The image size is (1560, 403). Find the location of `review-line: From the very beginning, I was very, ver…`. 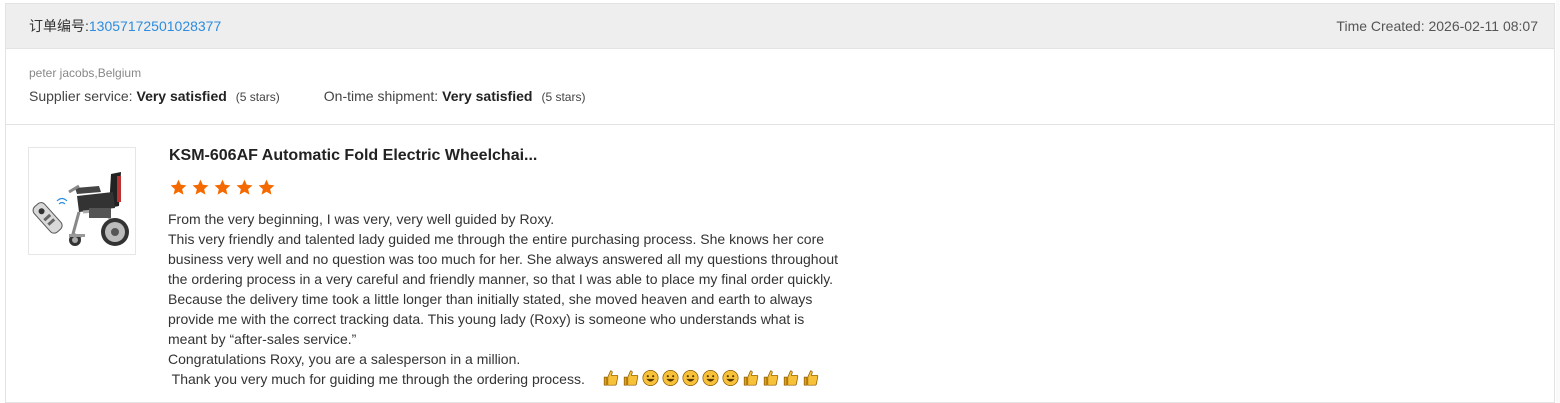

review-line: From the very beginning, I was very, ver… is located at coordinates (361, 219).